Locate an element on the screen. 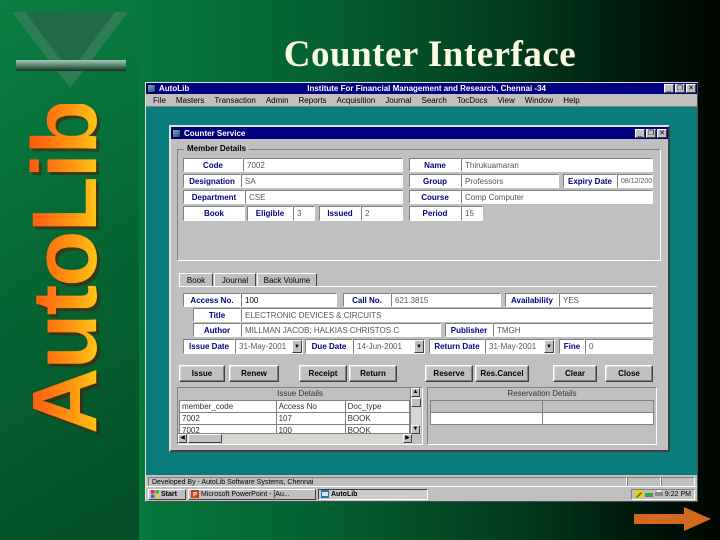  menu-item-file: File is located at coordinates (159, 100).